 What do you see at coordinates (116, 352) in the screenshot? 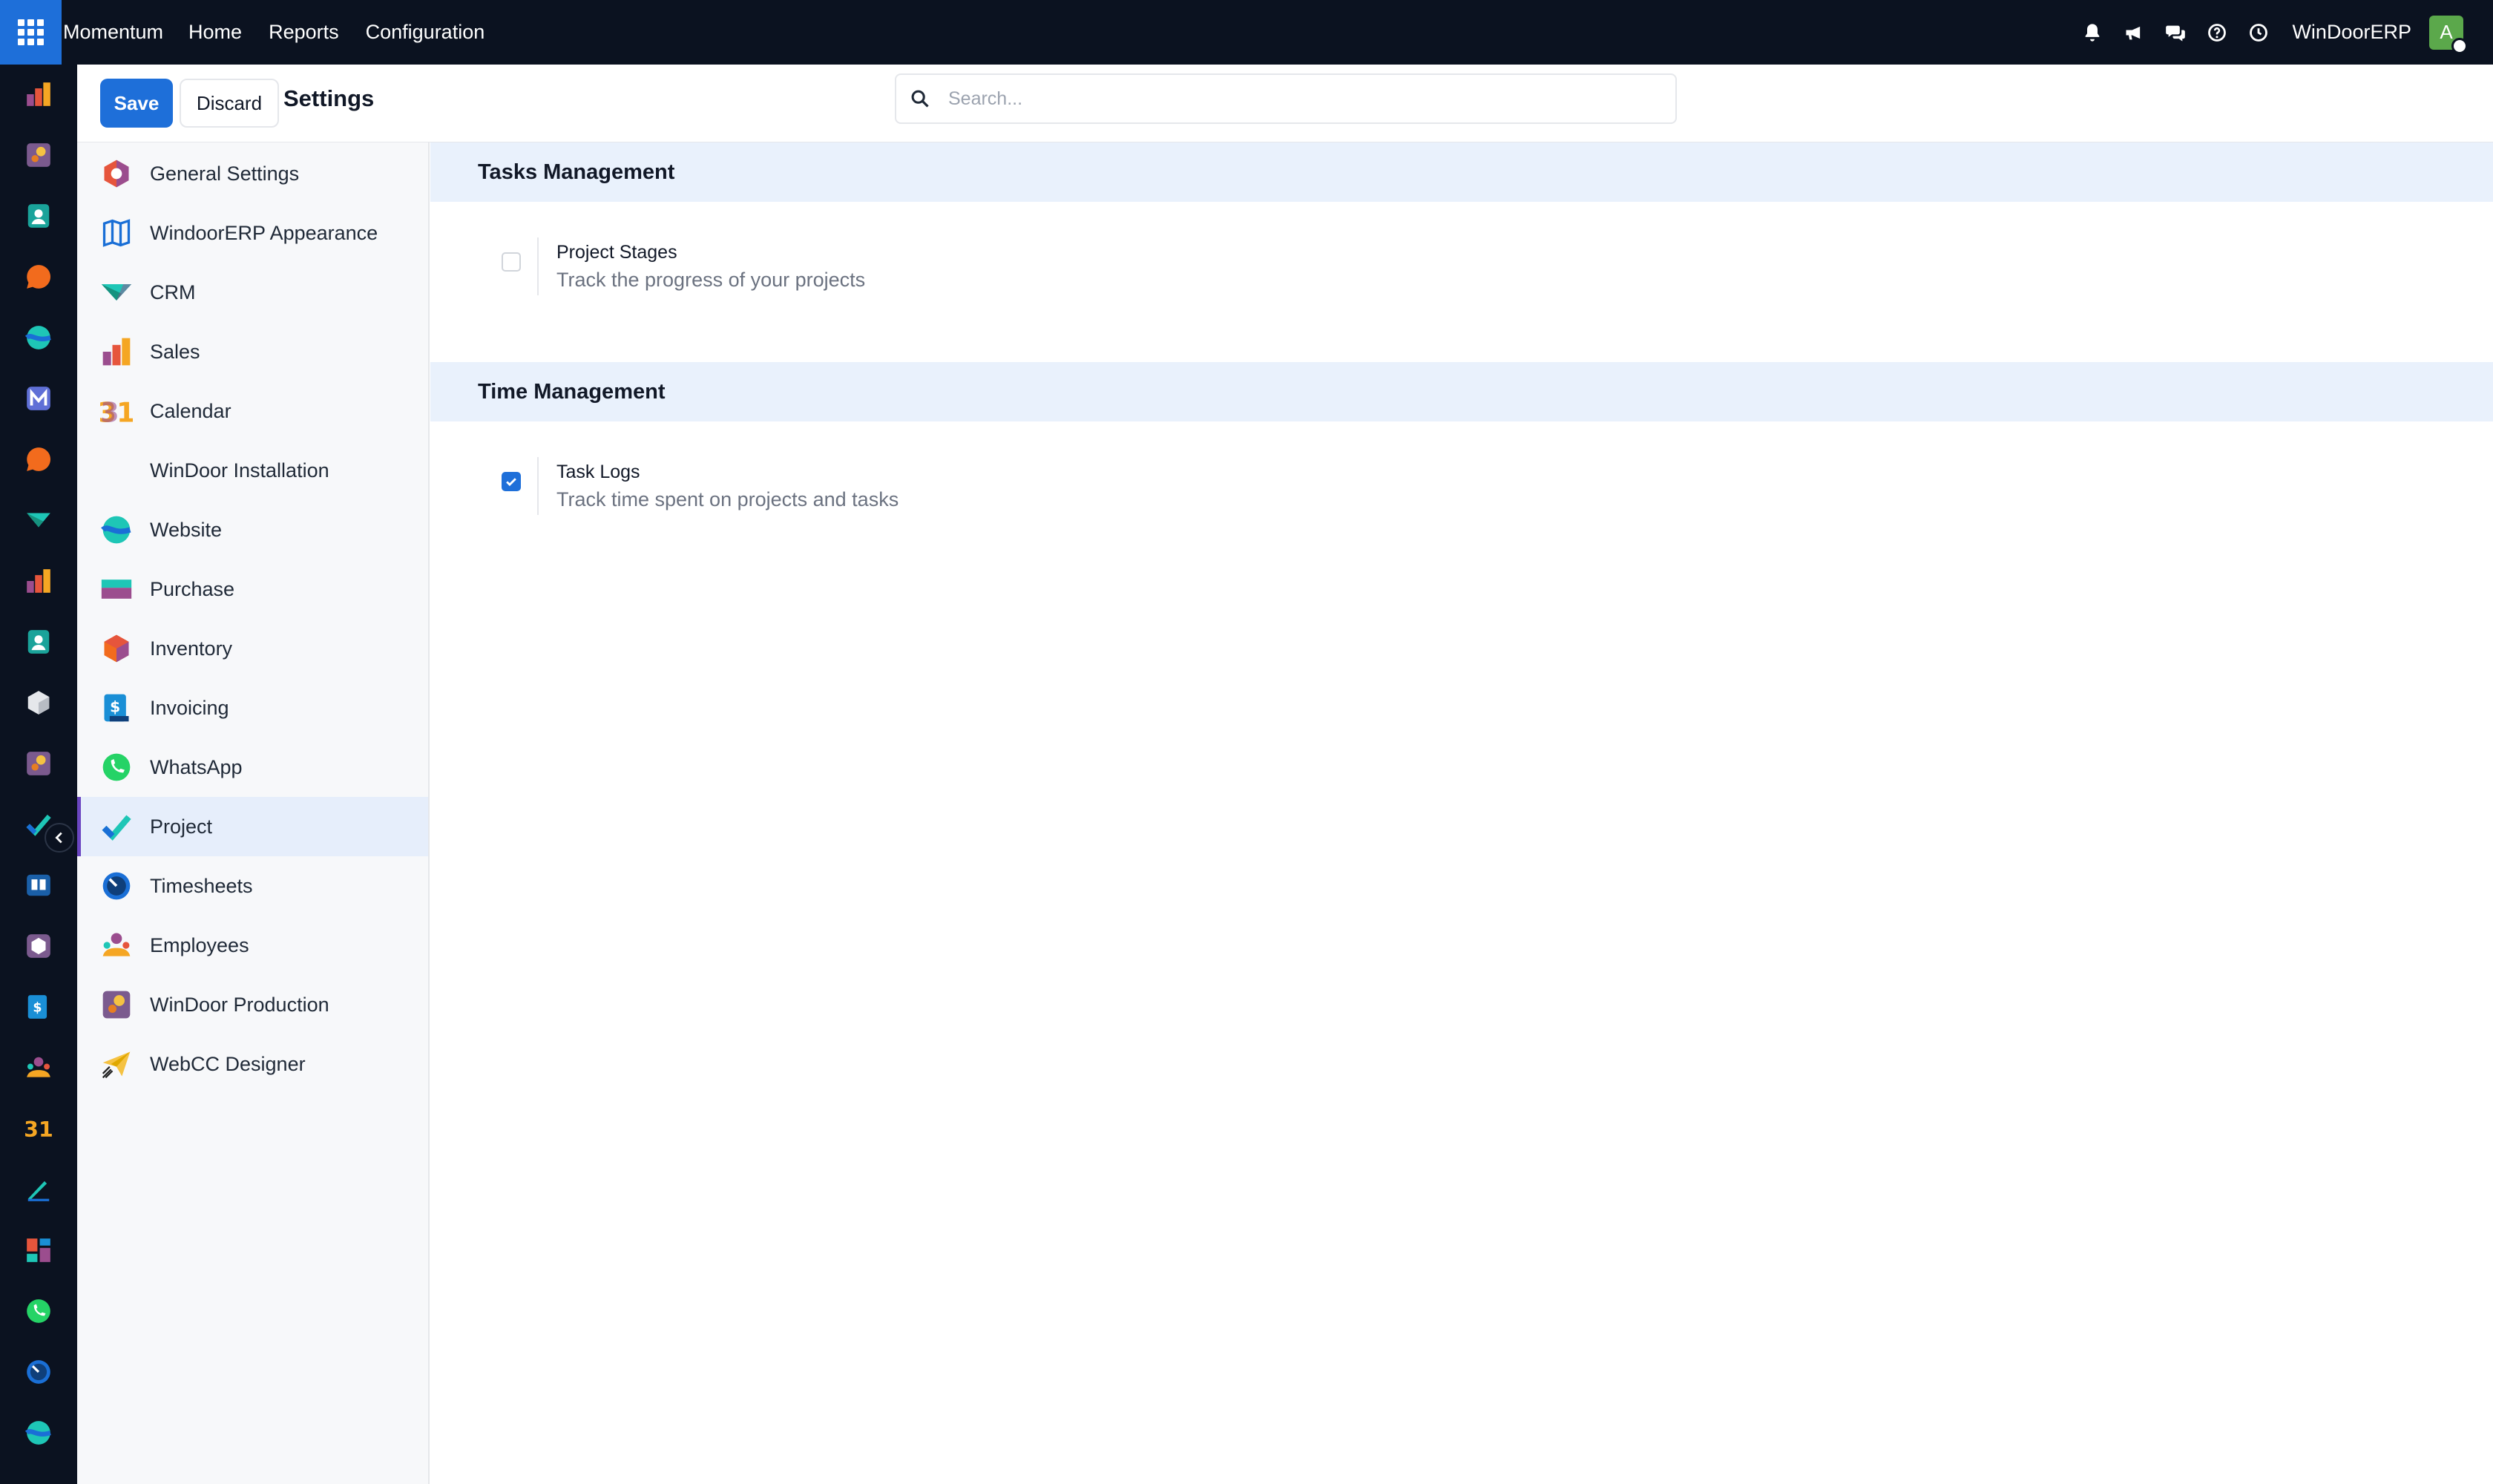
I see `sales-icon` at bounding box center [116, 352].